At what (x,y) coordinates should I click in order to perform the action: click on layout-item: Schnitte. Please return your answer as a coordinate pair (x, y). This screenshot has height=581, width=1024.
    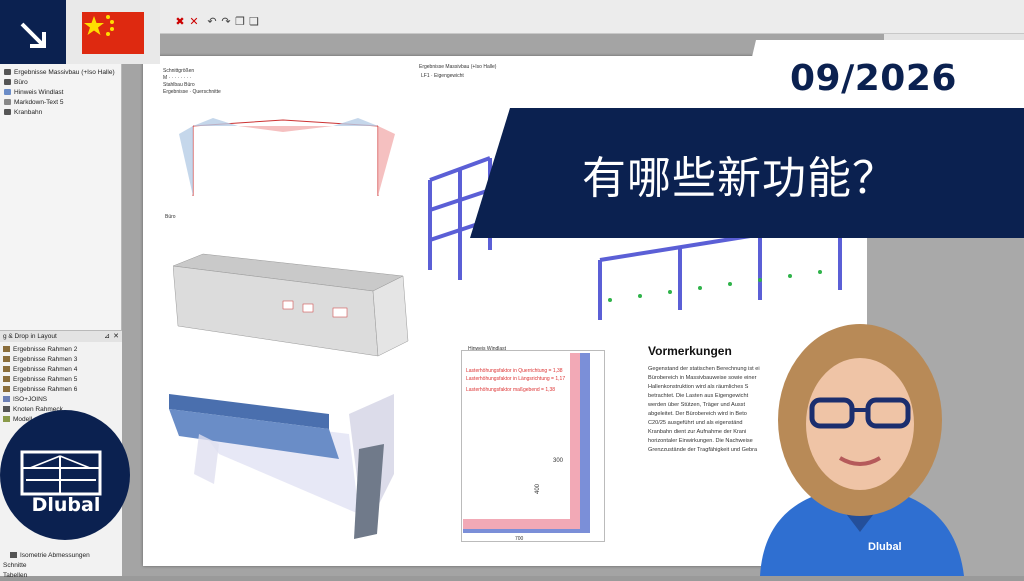
    Looking at the image, I should click on (15, 566).